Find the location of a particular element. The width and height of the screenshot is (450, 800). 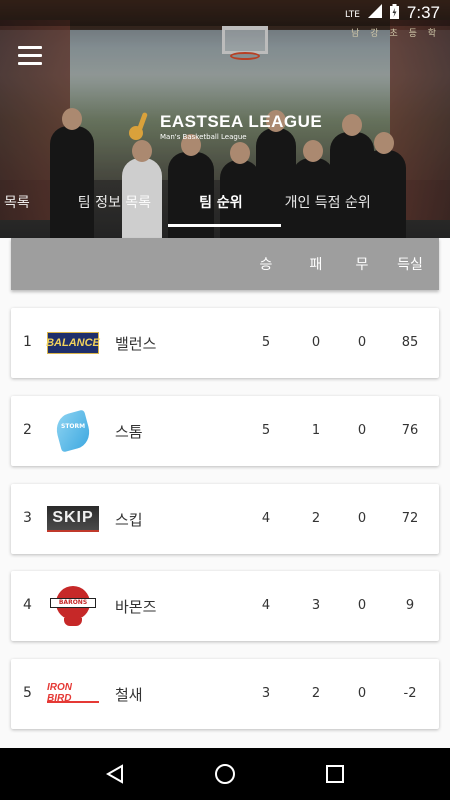

team-name: 바몬즈 is located at coordinates (136, 607).